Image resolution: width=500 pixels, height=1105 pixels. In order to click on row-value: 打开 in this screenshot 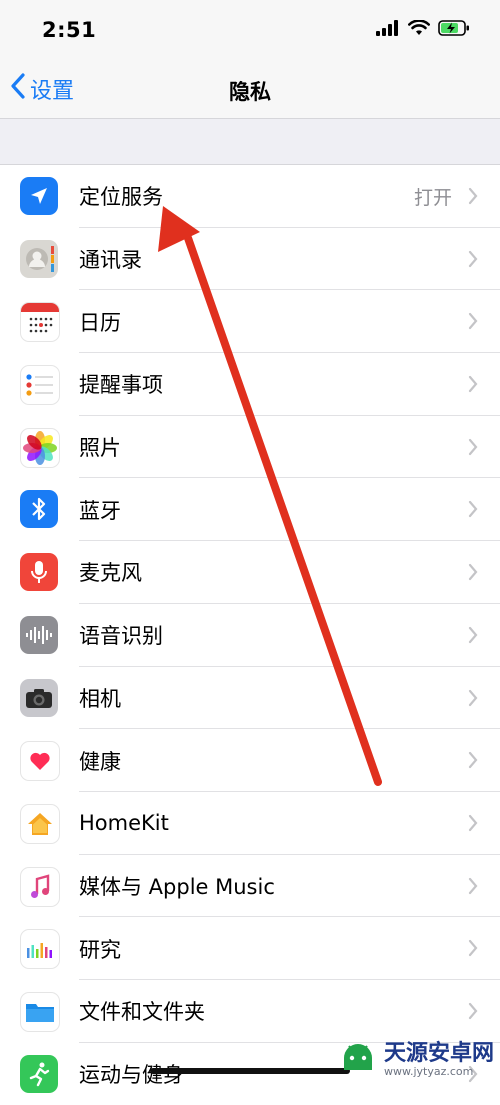, I will do `click(432, 197)`.